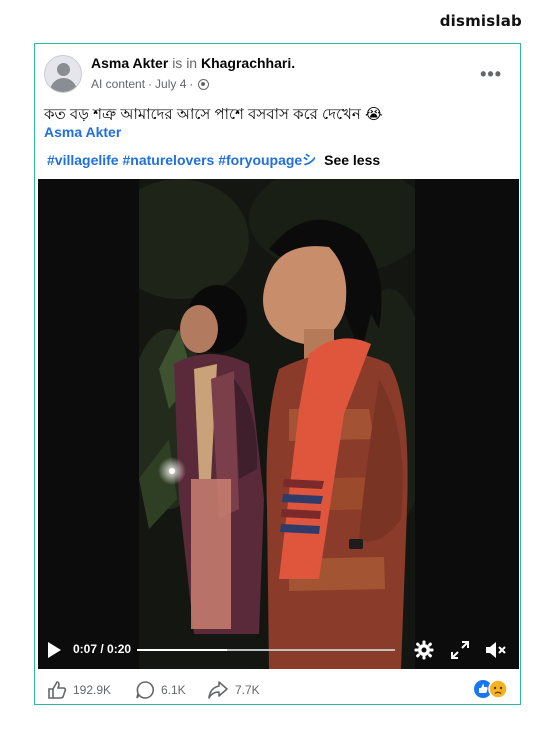 The height and width of the screenshot is (750, 552). I want to click on hashtag-naturelovers: #naturelovers, so click(168, 160).